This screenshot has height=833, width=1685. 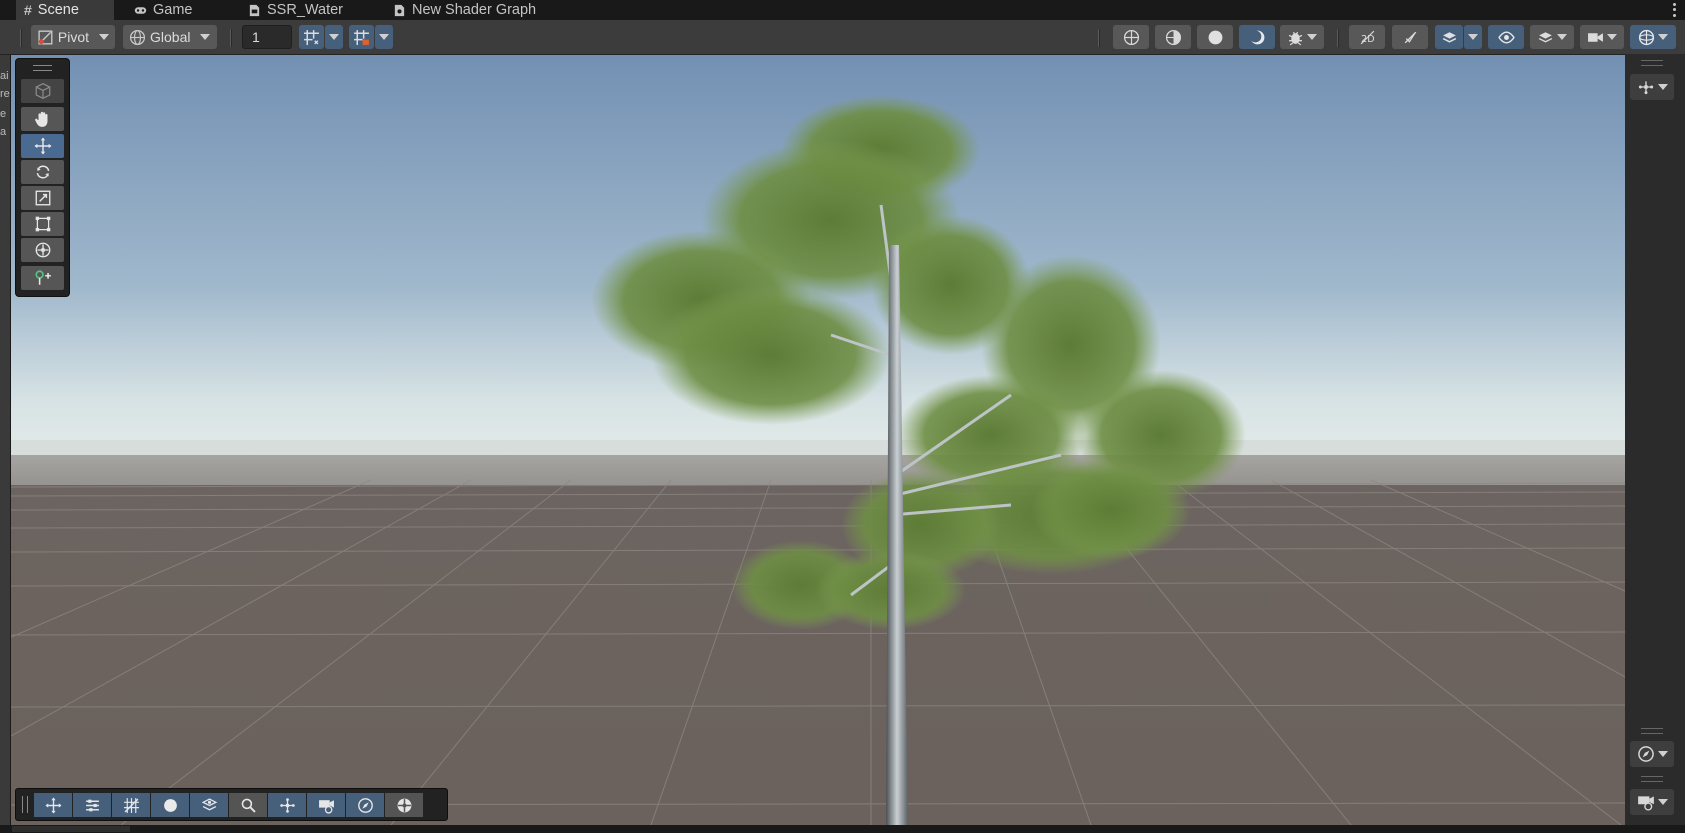 I want to click on overlays-toolbar, so click(x=231, y=804).